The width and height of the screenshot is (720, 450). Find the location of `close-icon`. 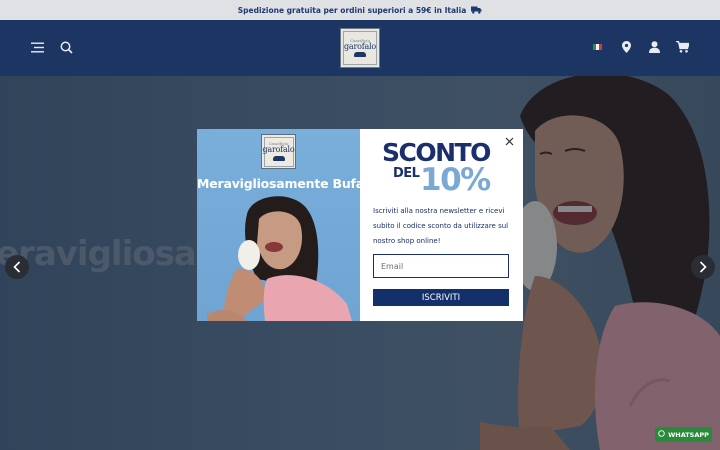

close-icon is located at coordinates (509, 141).